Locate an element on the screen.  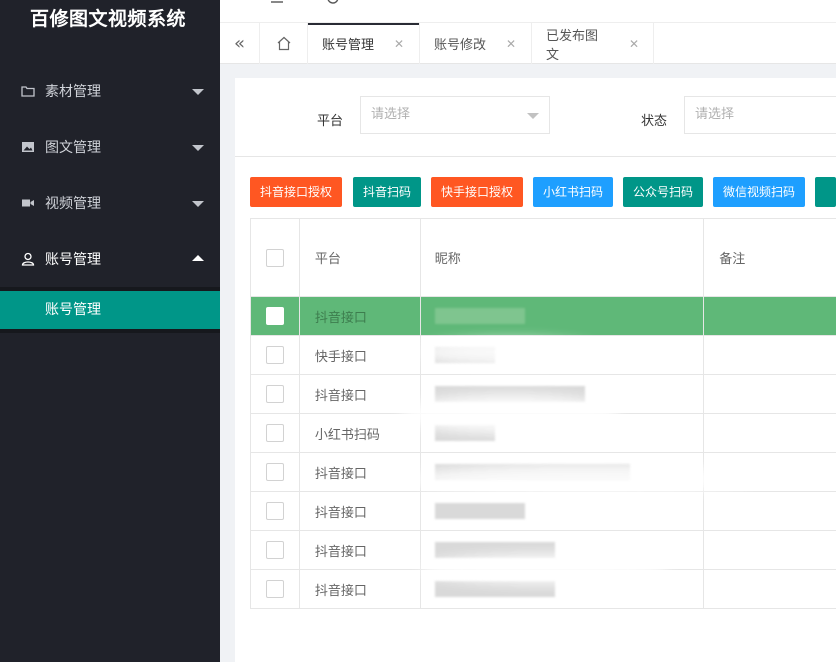
app-title: 百修图文视频系统 is located at coordinates (108, 19).